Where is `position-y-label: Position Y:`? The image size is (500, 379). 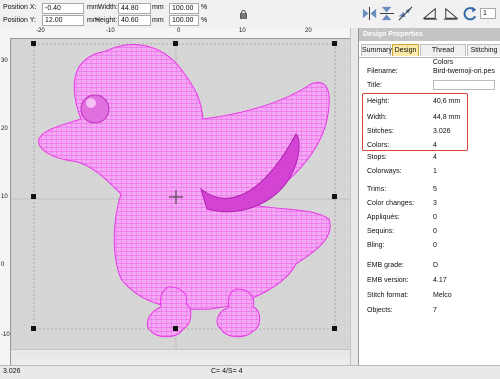 position-y-label: Position Y: is located at coordinates (19, 20).